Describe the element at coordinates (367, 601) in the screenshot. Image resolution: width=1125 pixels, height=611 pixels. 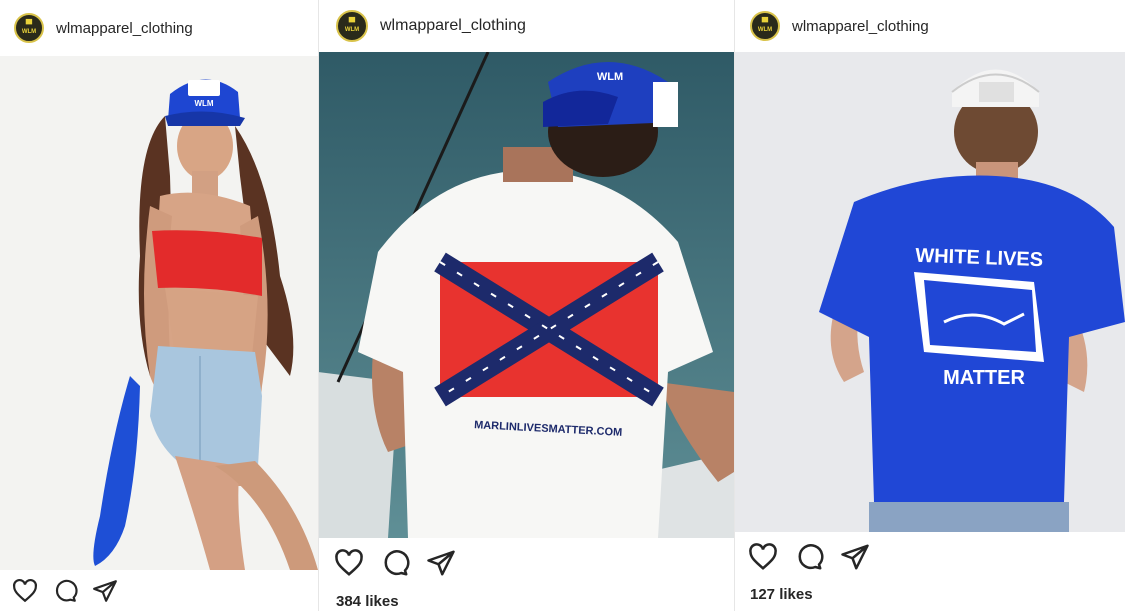
I see `like-count: 384 likes` at that location.